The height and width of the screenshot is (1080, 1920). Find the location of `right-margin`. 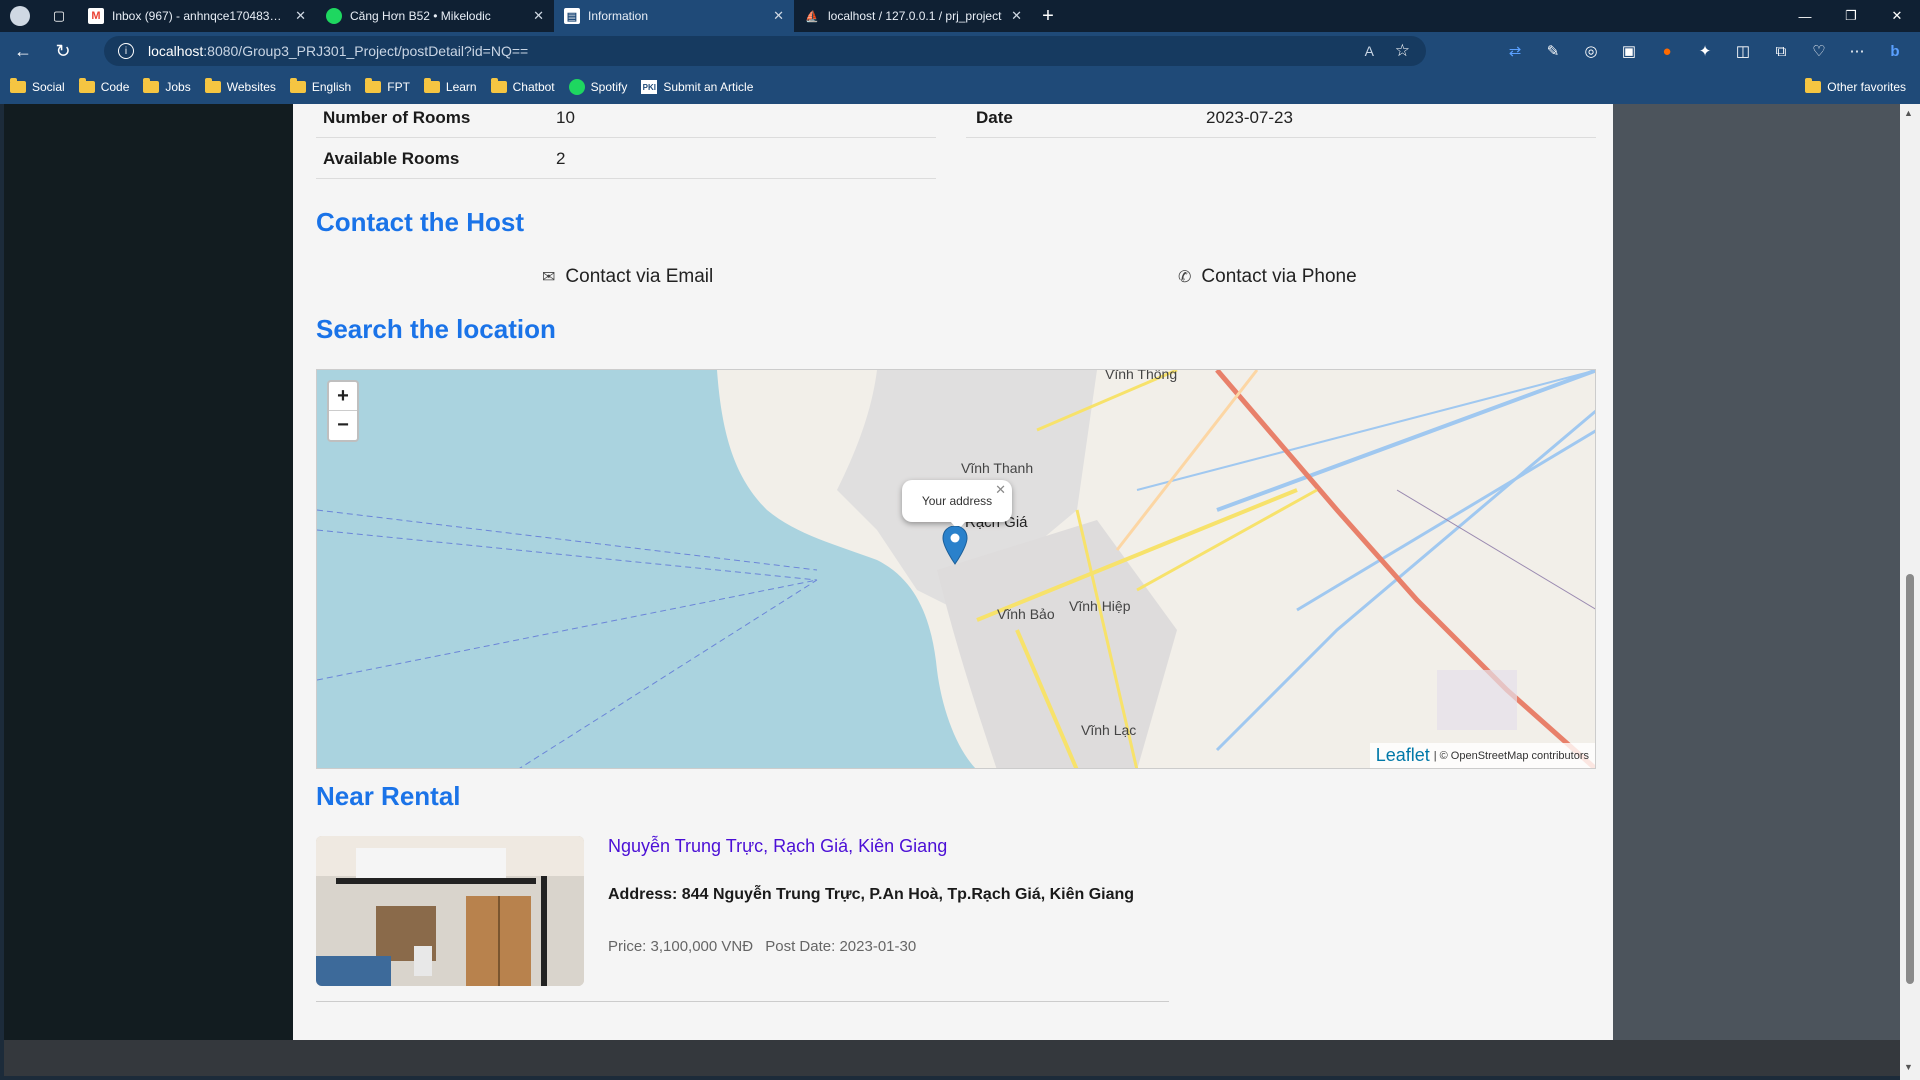

right-margin is located at coordinates (1756, 572).